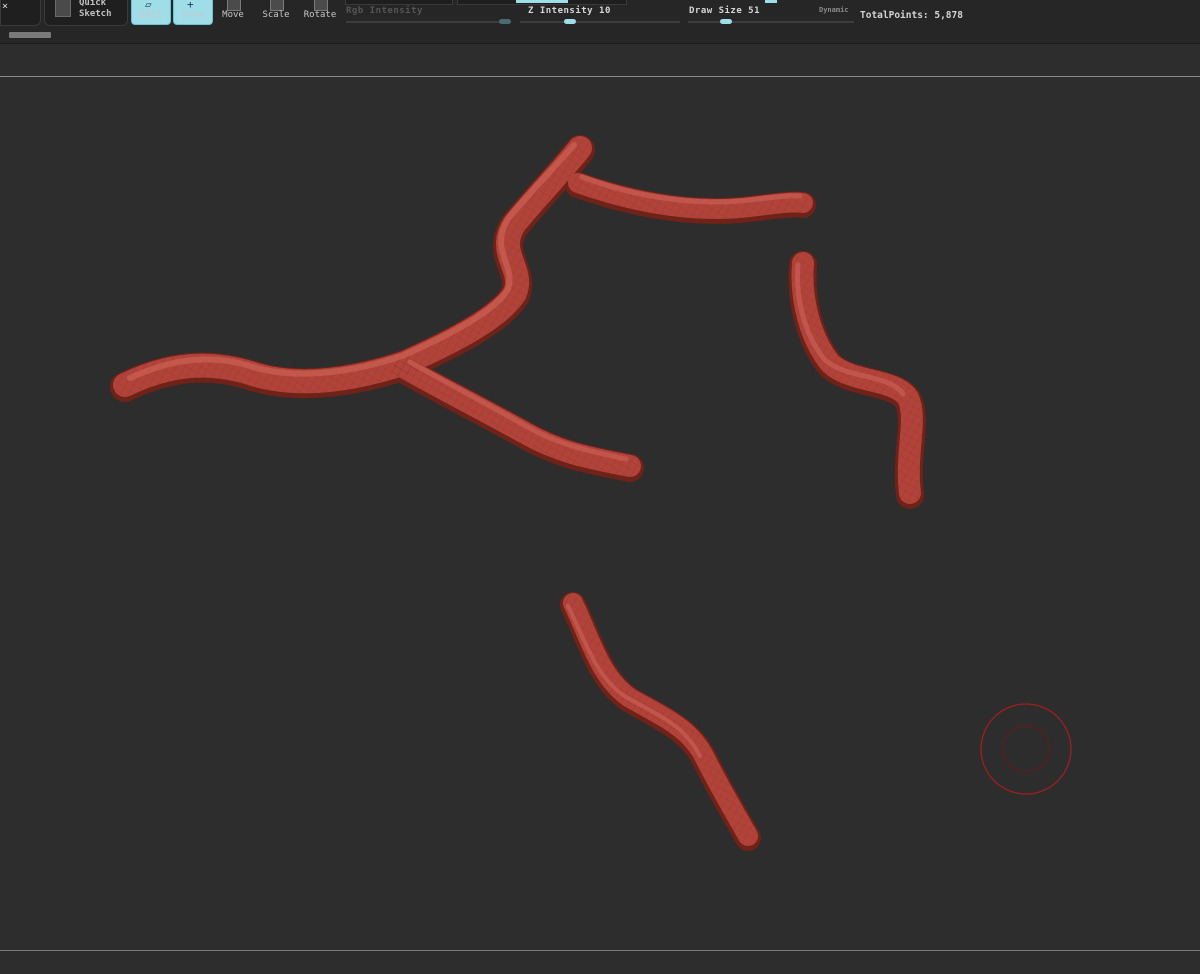  I want to click on brush-cursor-icon, so click(1026, 749).